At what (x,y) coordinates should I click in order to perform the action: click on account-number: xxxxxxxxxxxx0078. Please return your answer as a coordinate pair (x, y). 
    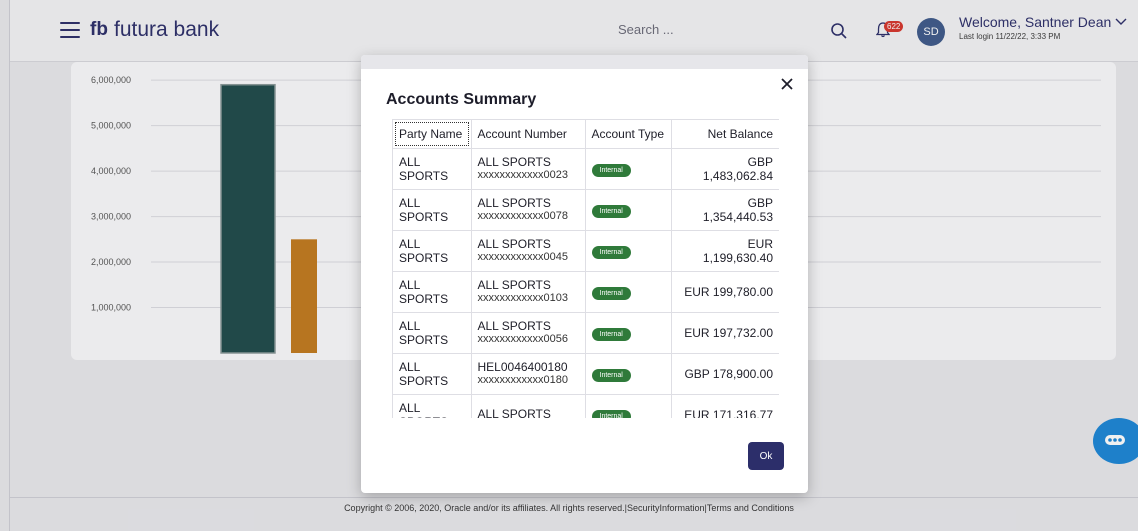
    Looking at the image, I should click on (522, 215).